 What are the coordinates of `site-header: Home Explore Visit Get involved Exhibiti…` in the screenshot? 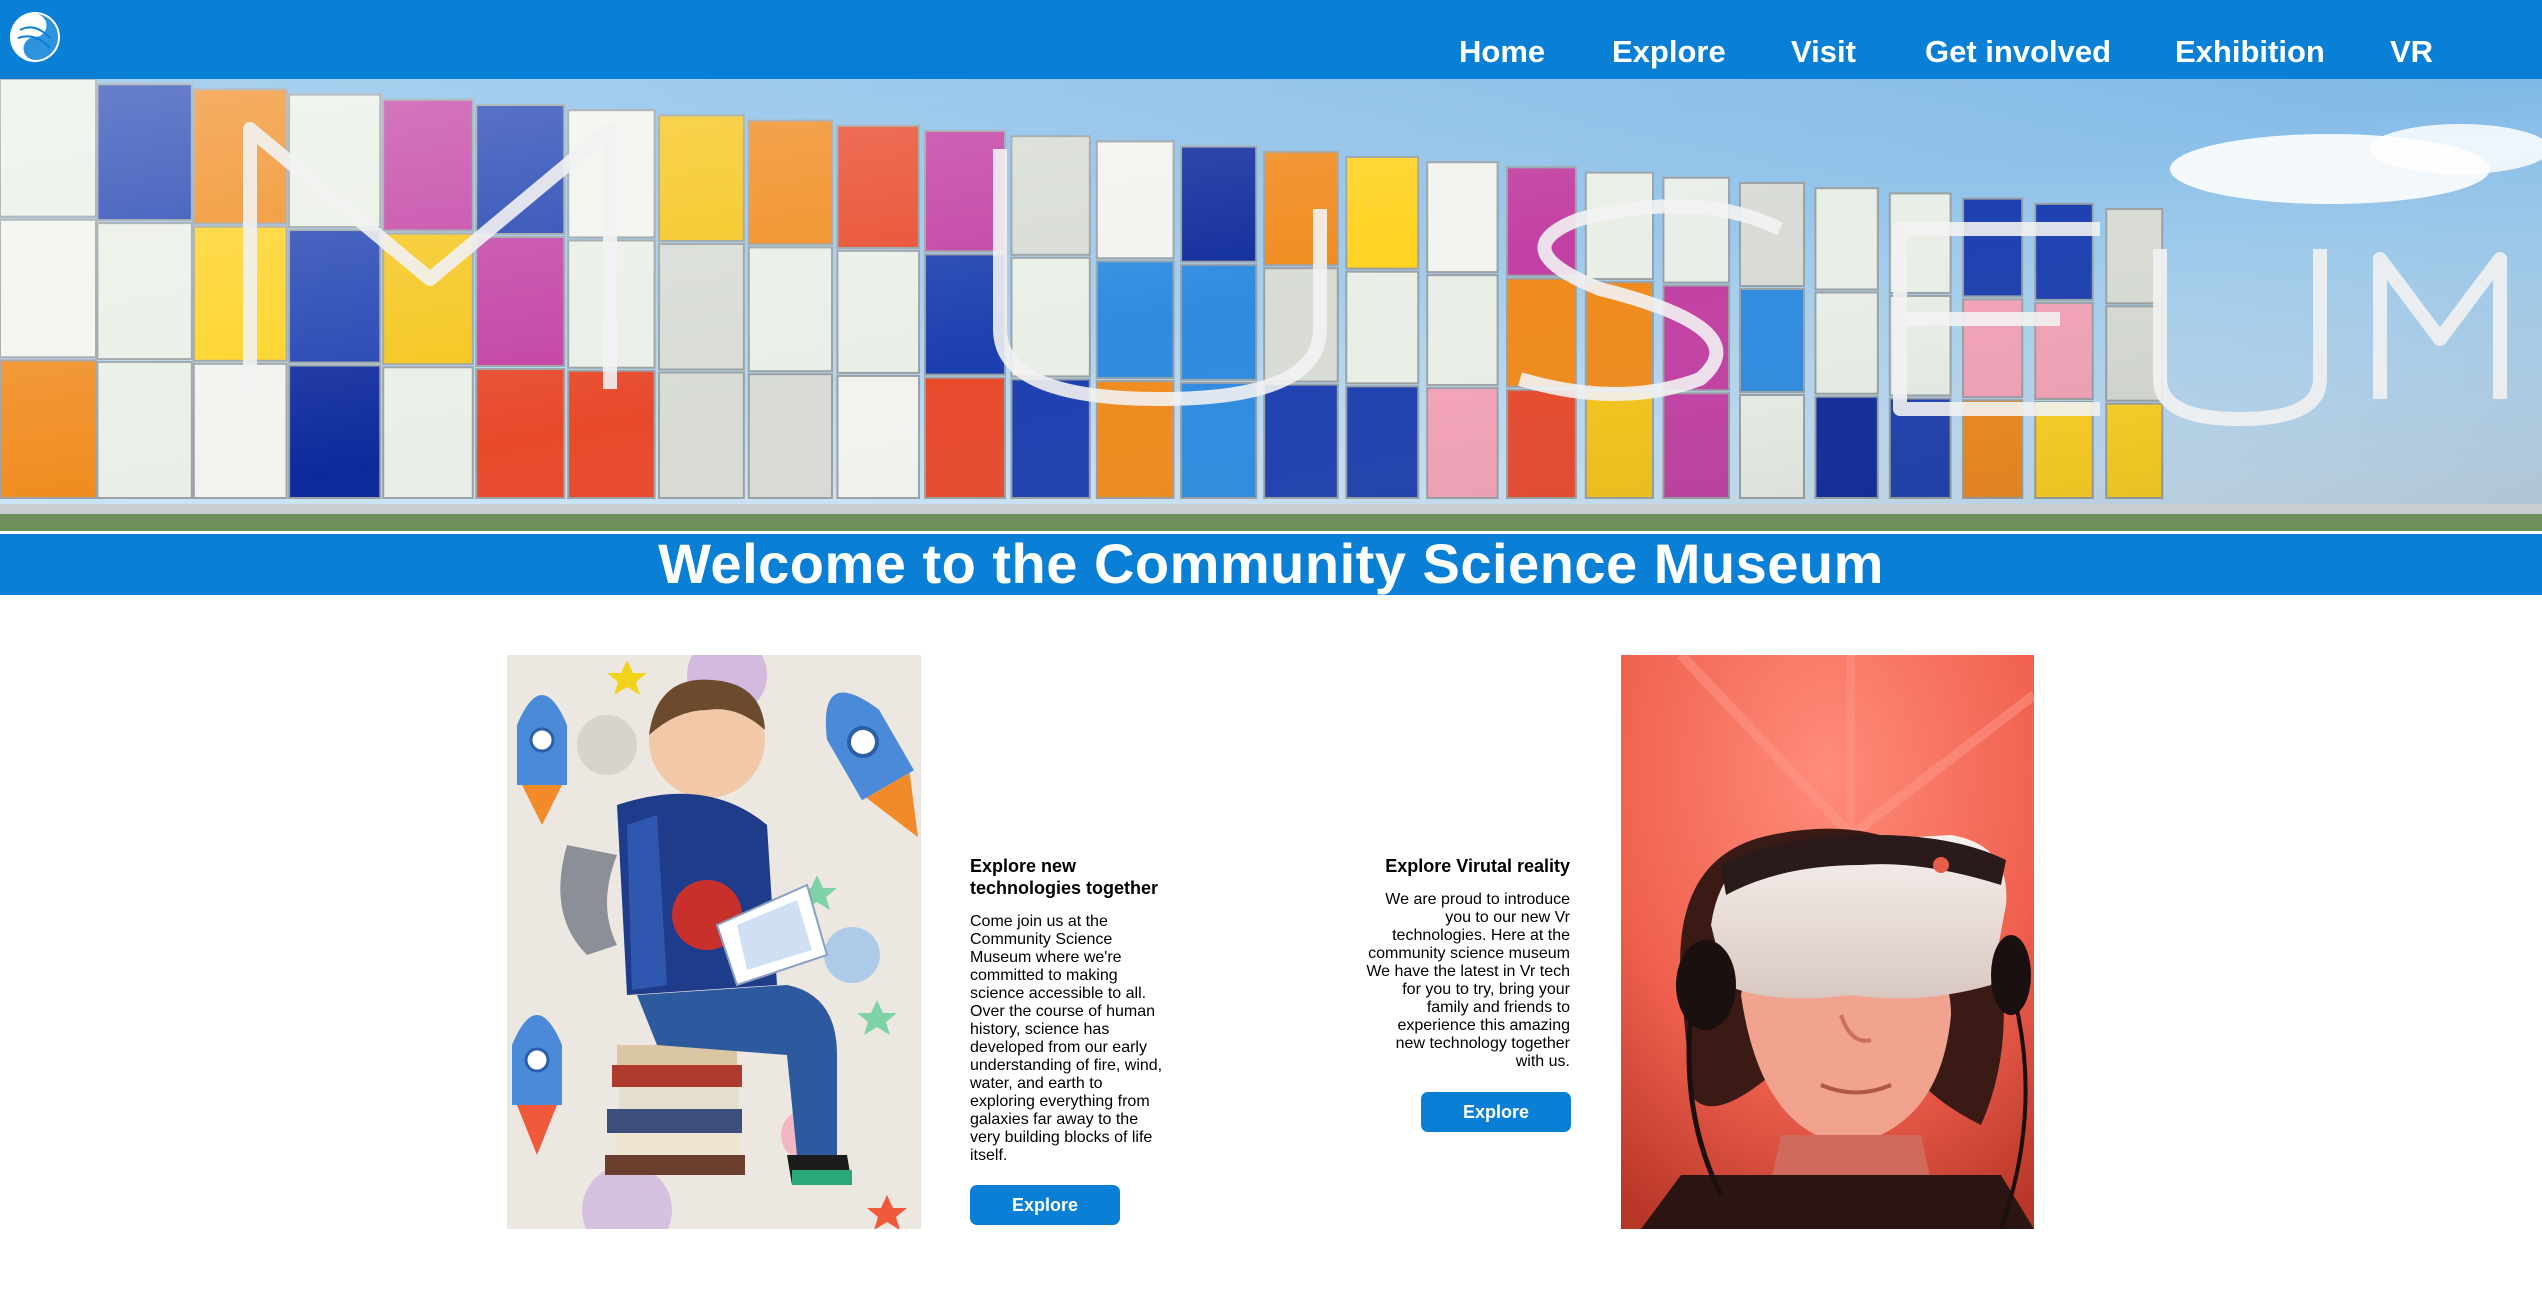 It's located at (1271, 39).